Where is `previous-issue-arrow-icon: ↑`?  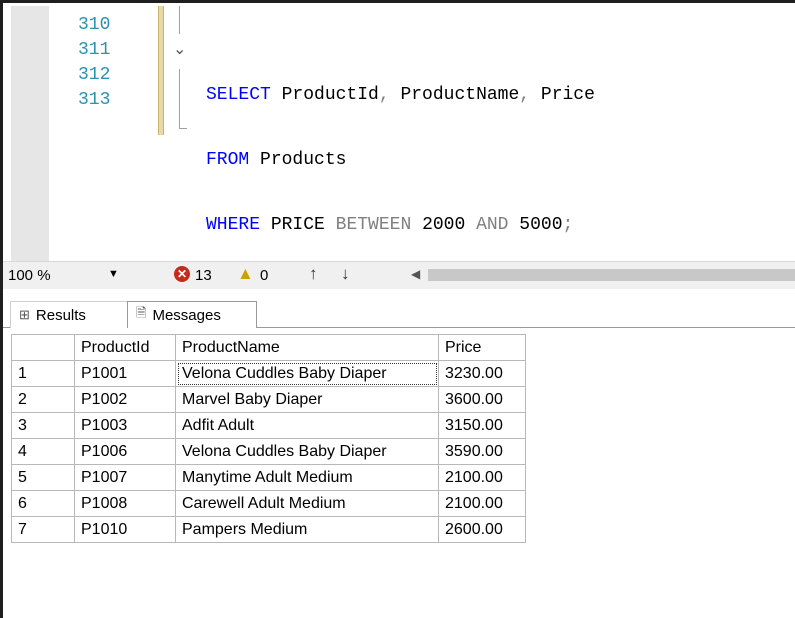
previous-issue-arrow-icon: ↑ is located at coordinates (313, 274).